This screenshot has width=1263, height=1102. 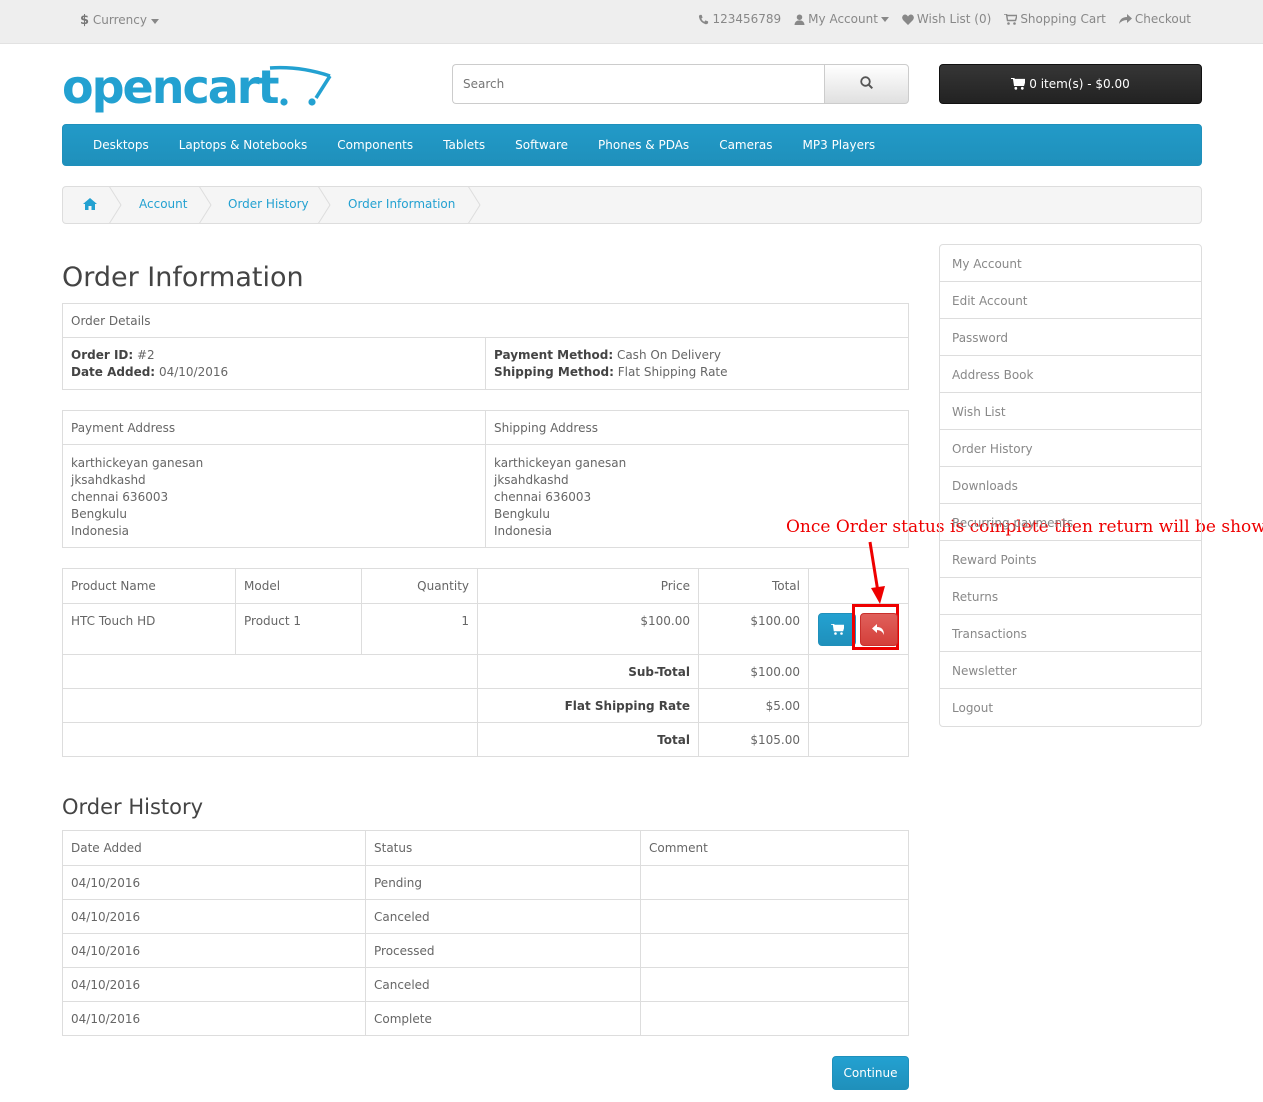 What do you see at coordinates (485, 950) in the screenshot?
I see `table-row: 04/10/2016 Processed` at bounding box center [485, 950].